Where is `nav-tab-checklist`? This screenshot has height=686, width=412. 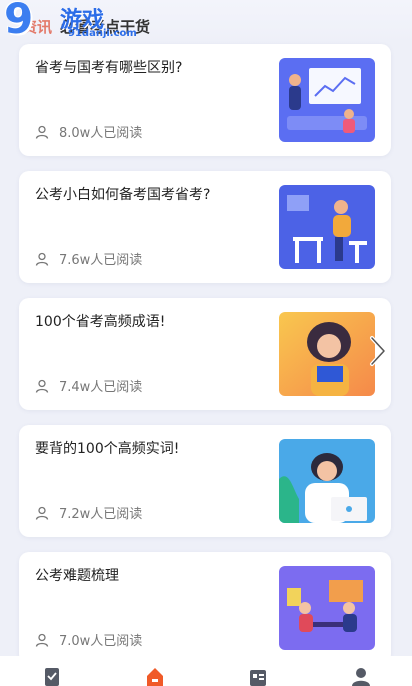 nav-tab-checklist is located at coordinates (51, 671).